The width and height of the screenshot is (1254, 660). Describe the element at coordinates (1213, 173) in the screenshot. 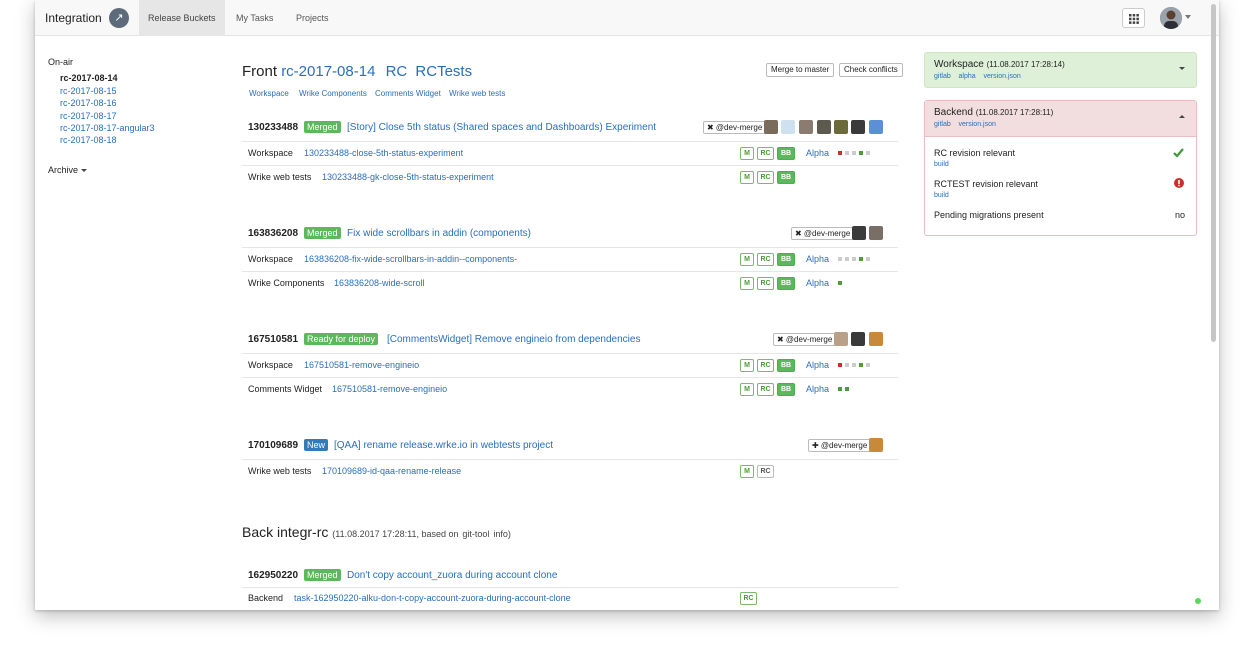

I see `vertical-scrollbar` at that location.